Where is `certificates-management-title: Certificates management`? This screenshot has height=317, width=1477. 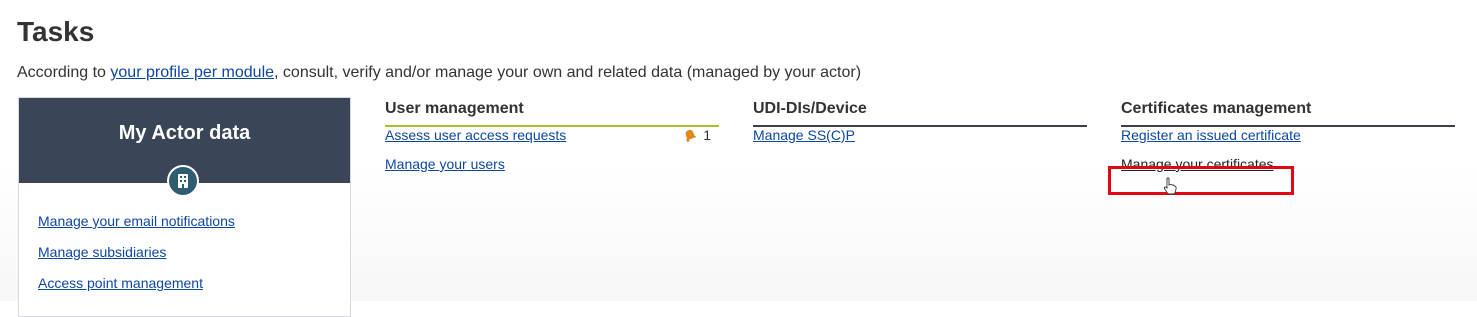
certificates-management-title: Certificates management is located at coordinates (1288, 112).